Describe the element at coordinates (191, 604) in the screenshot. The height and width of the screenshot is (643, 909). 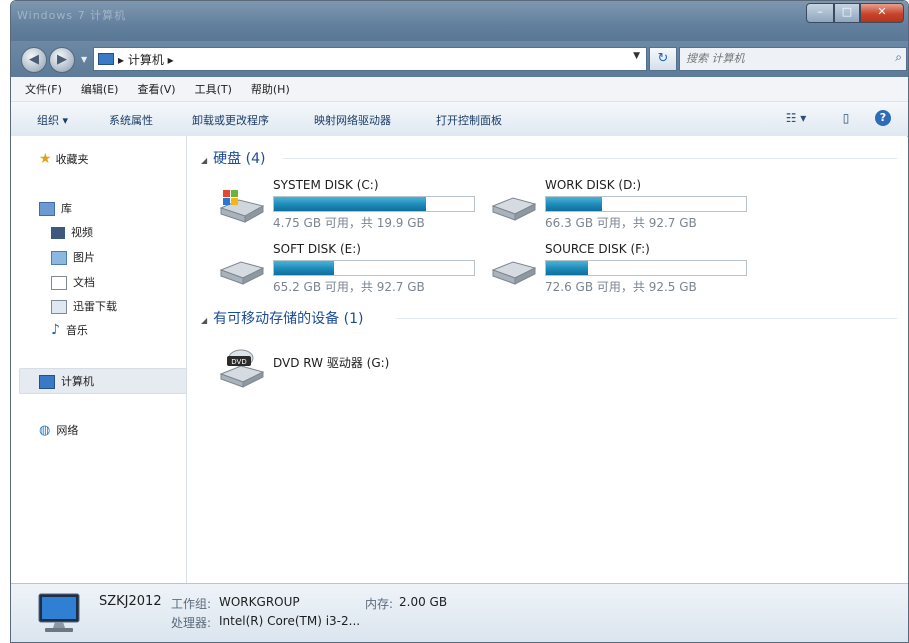
I see `workgroup-label: 工作组:` at that location.